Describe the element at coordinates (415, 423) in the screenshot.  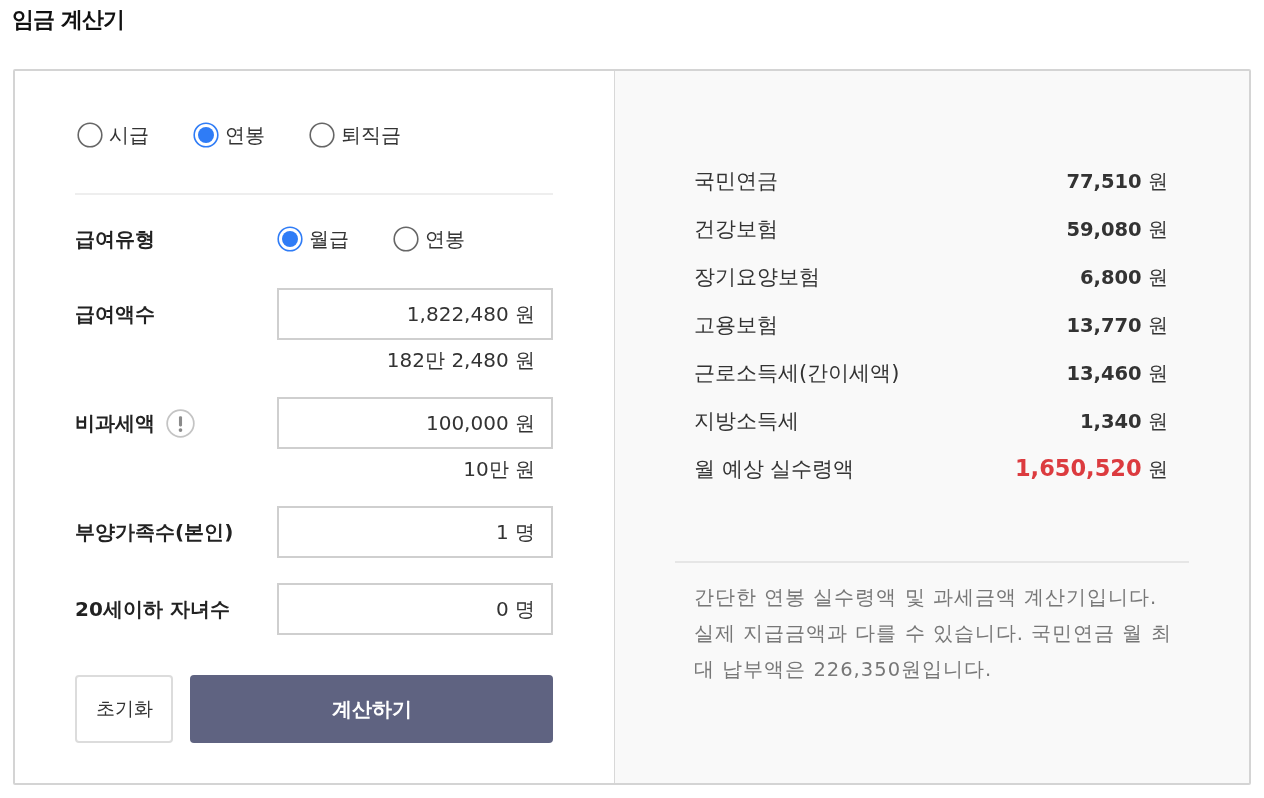
I see `input-field: 100,000 원` at that location.